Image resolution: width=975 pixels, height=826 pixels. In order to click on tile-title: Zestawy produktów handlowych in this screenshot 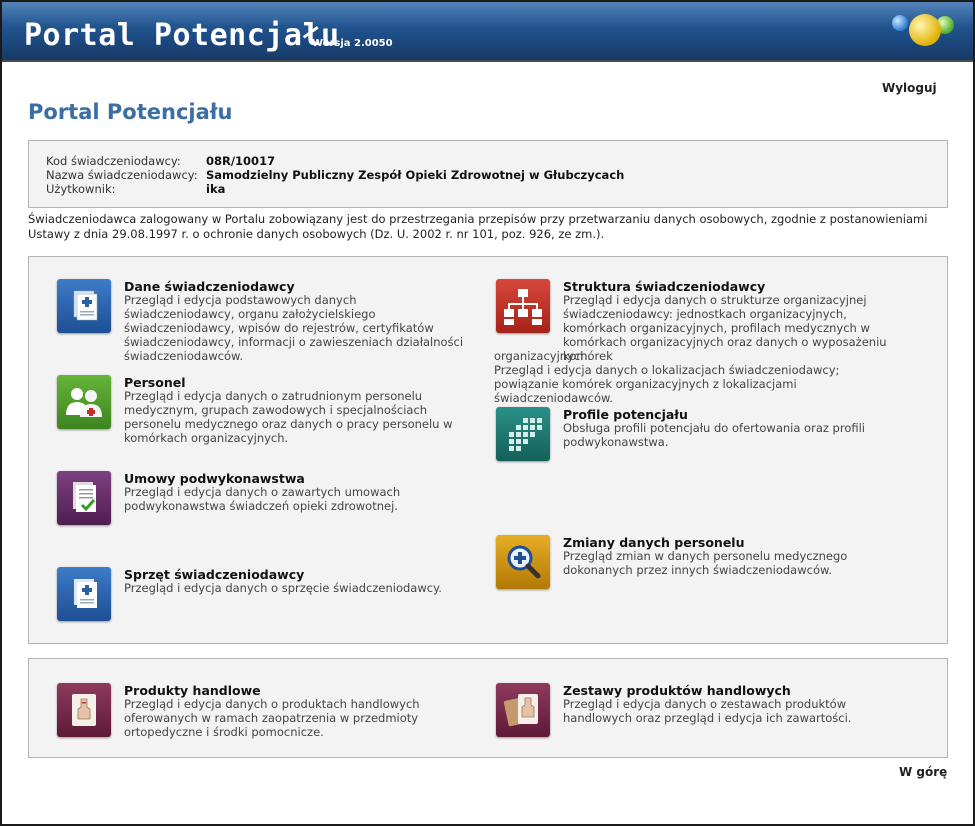, I will do `click(677, 690)`.